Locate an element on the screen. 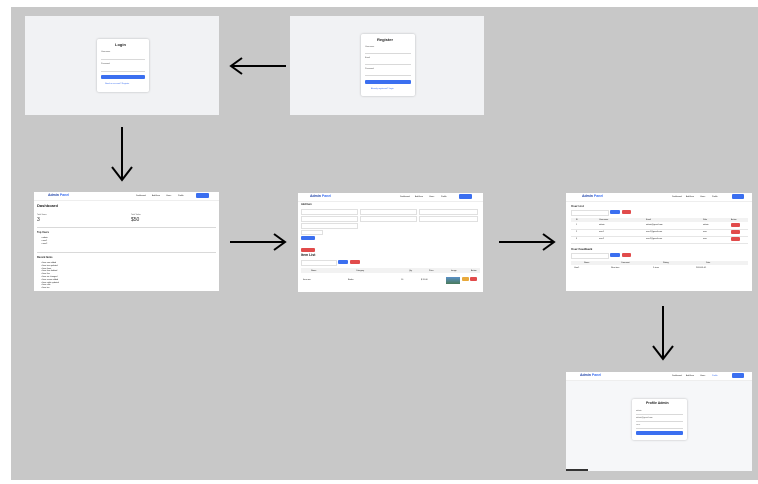  item-image-picker is located at coordinates (312, 232).